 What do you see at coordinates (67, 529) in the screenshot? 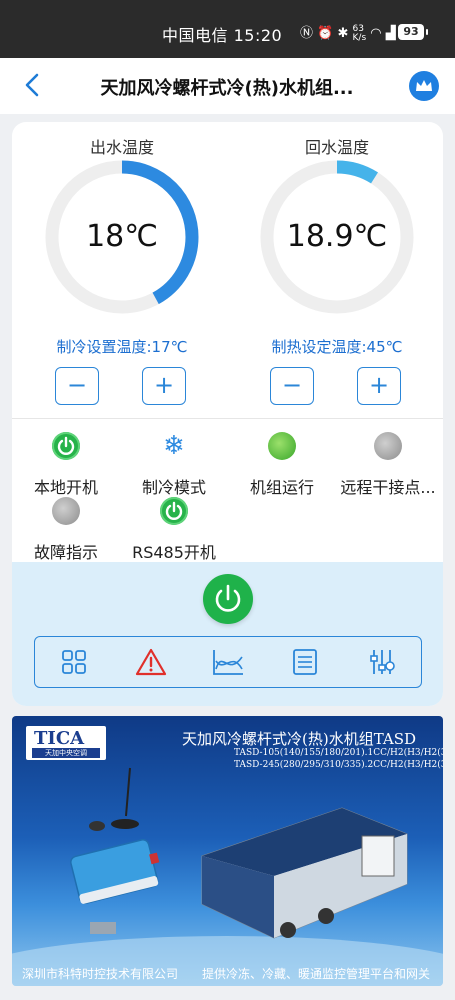
I see `status-fault: 故障指示` at bounding box center [67, 529].